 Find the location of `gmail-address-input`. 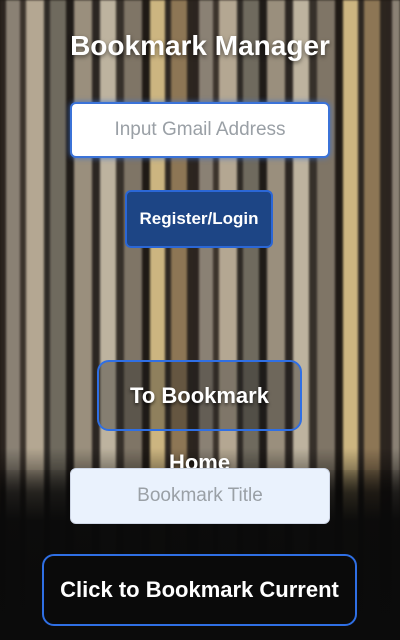

gmail-address-input is located at coordinates (200, 130).